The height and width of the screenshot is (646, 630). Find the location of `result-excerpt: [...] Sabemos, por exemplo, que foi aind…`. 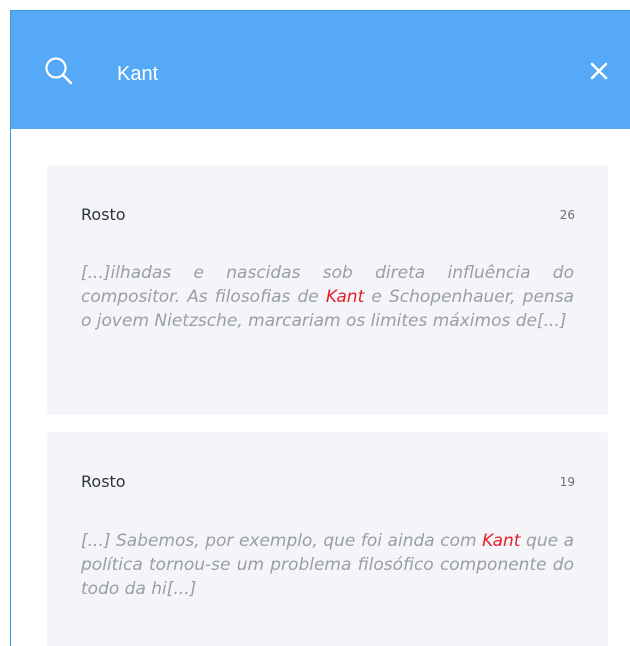

result-excerpt: [...] Sabemos, por exemplo, que foi aind… is located at coordinates (327, 565).